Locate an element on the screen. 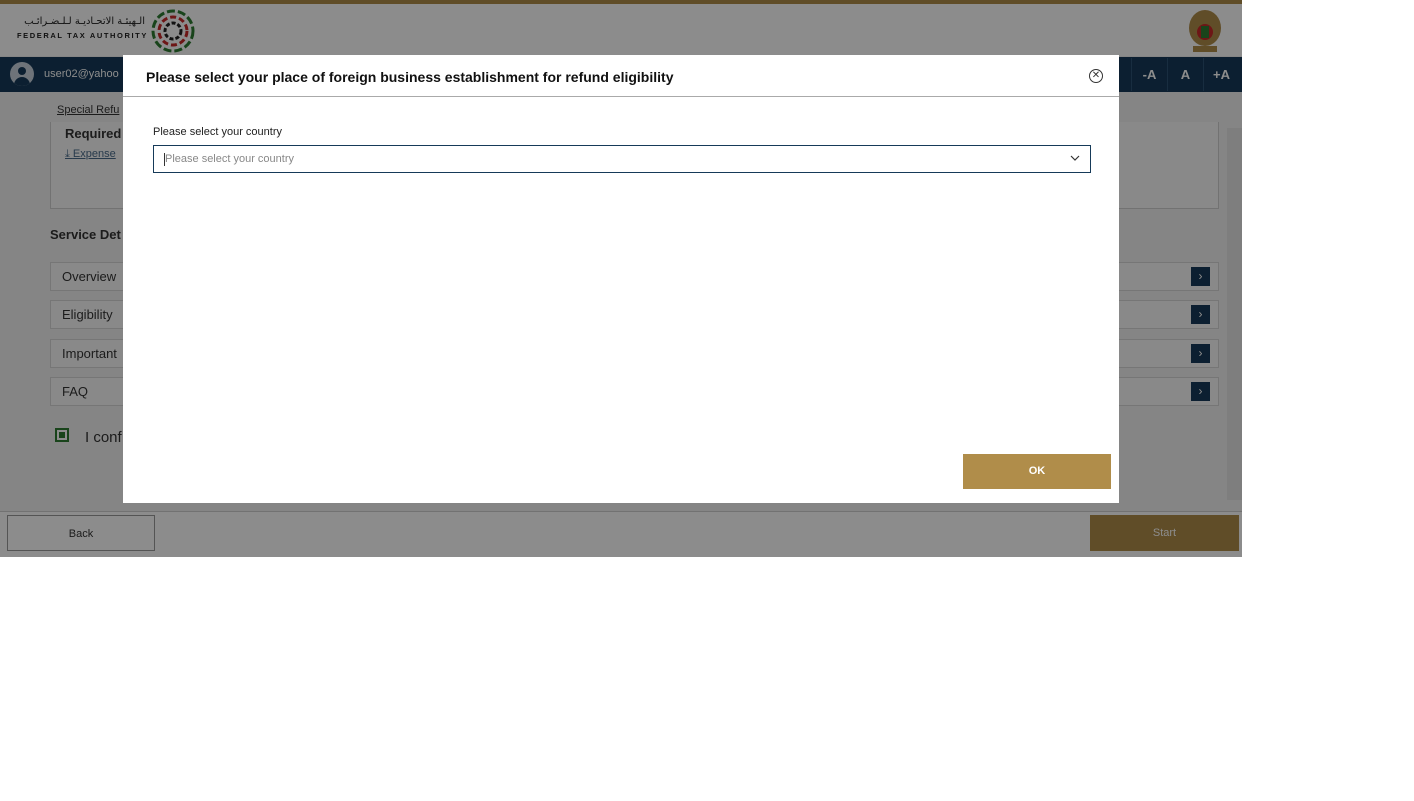  ok-button: OK is located at coordinates (1037, 471).